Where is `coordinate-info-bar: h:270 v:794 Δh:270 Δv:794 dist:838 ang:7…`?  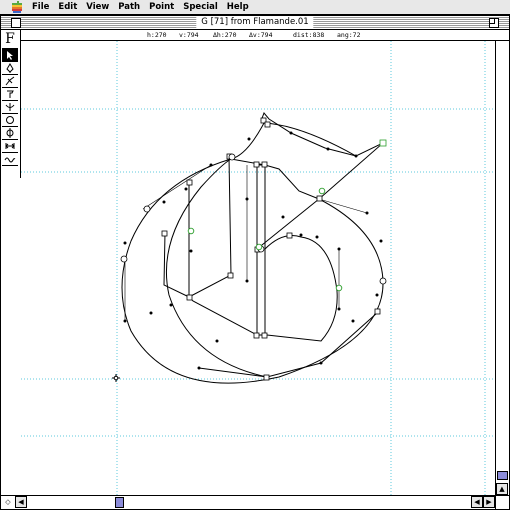
coordinate-info-bar: h:270 v:794 Δh:270 Δv:794 dist:838 ang:7… is located at coordinates (265, 35).